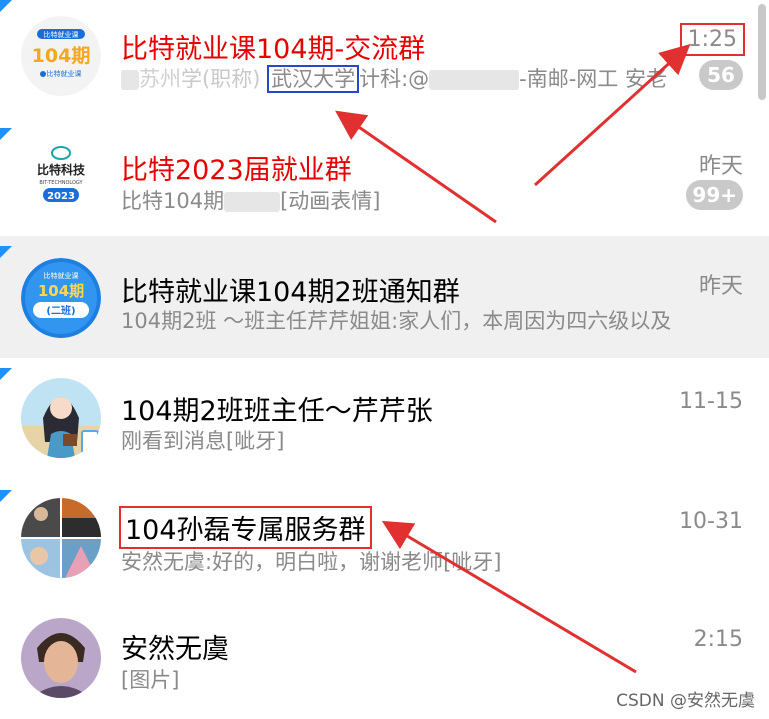 This screenshot has height=719, width=769. What do you see at coordinates (221, 79) in the screenshot?
I see `preview-text-blurred-2: 学(职称)` at bounding box center [221, 79].